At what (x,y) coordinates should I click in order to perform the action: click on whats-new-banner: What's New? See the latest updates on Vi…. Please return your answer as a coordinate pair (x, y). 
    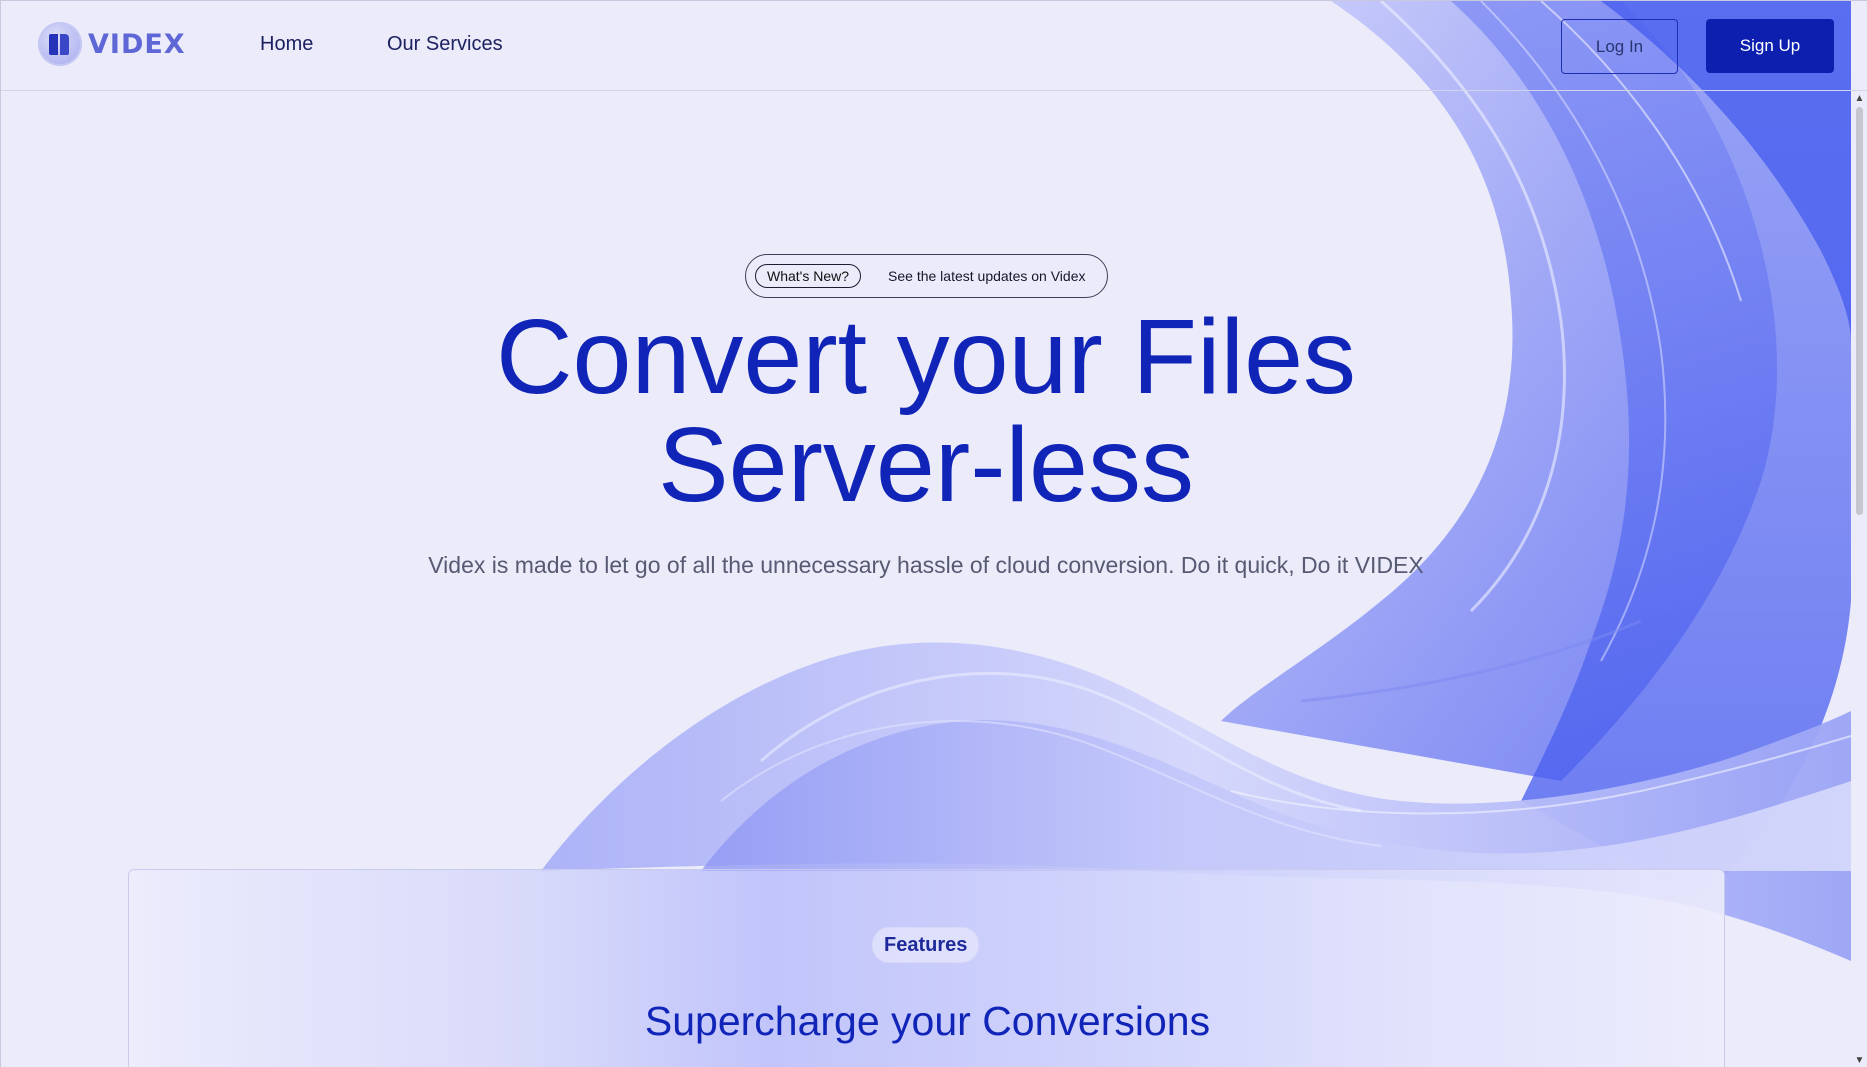
    Looking at the image, I should click on (926, 276).